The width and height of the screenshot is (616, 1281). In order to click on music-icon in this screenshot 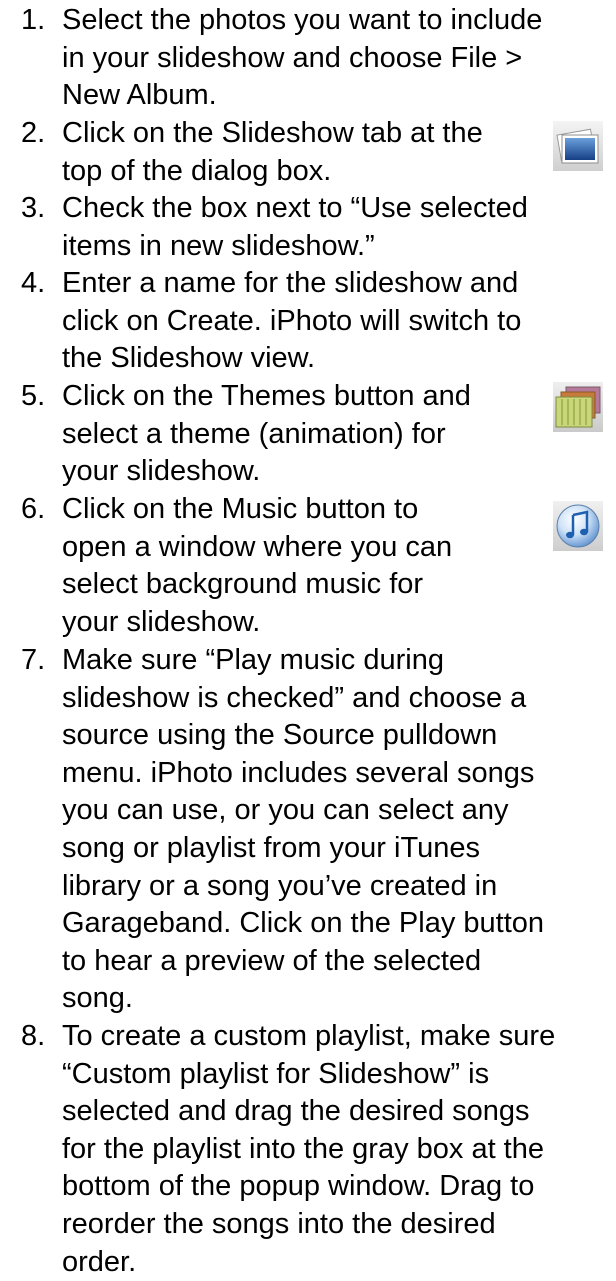, I will do `click(578, 526)`.